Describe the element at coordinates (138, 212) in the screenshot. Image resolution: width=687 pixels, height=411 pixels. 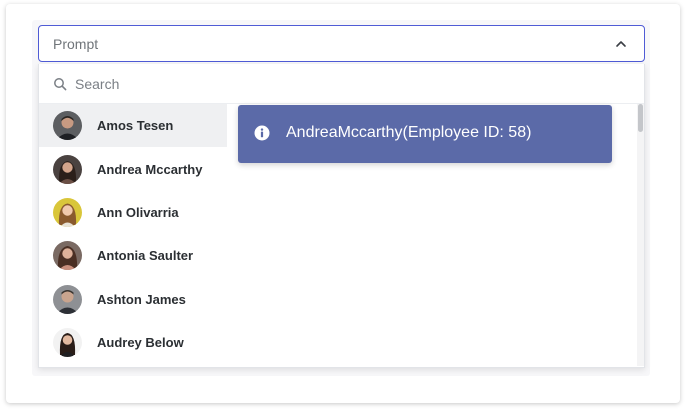
I see `employee-name: Ann Olivarria` at that location.